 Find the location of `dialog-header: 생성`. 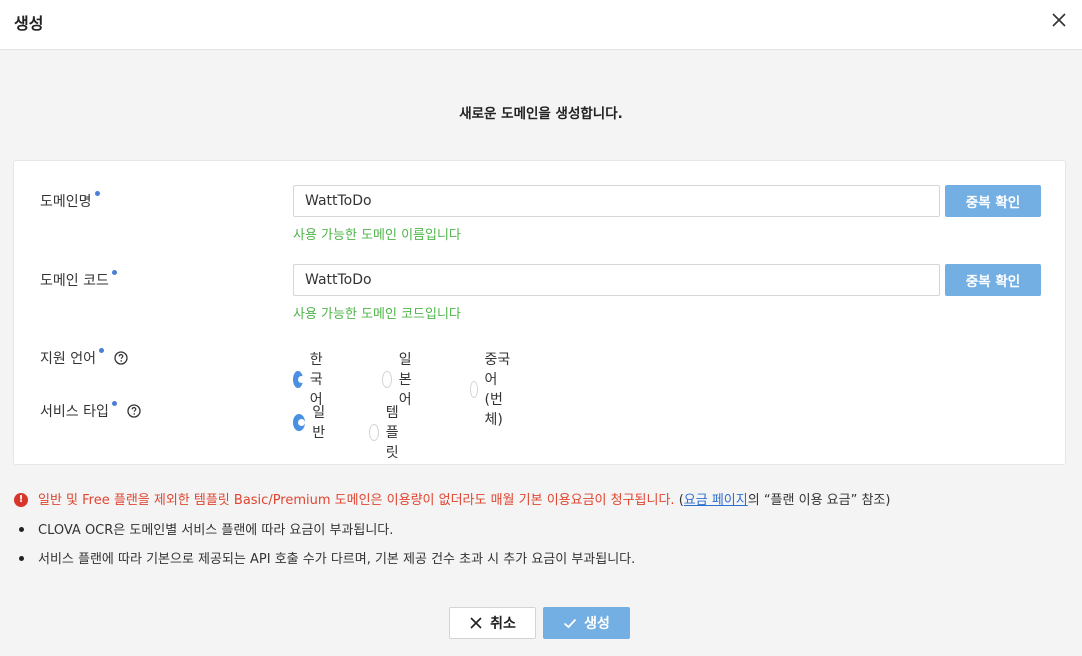

dialog-header: 생성 is located at coordinates (541, 25).